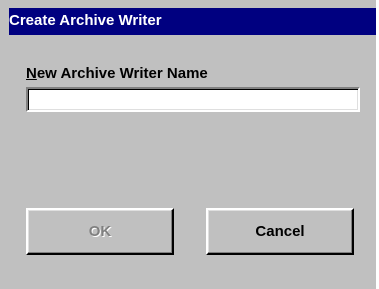 This screenshot has width=379, height=289. I want to click on archive-writer-name-label: New Archive Writer Name, so click(117, 73).